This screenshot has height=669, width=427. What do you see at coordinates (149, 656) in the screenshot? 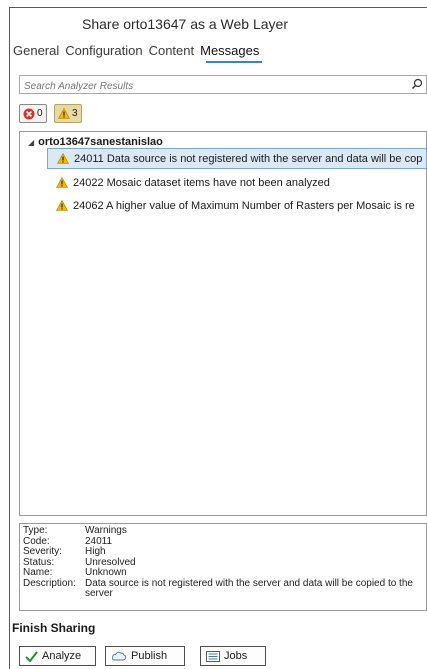
I see `publish-button-label: Publish` at bounding box center [149, 656].